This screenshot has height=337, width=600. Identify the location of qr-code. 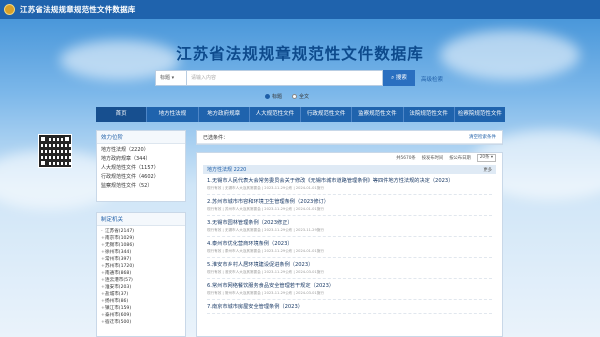
(55, 151).